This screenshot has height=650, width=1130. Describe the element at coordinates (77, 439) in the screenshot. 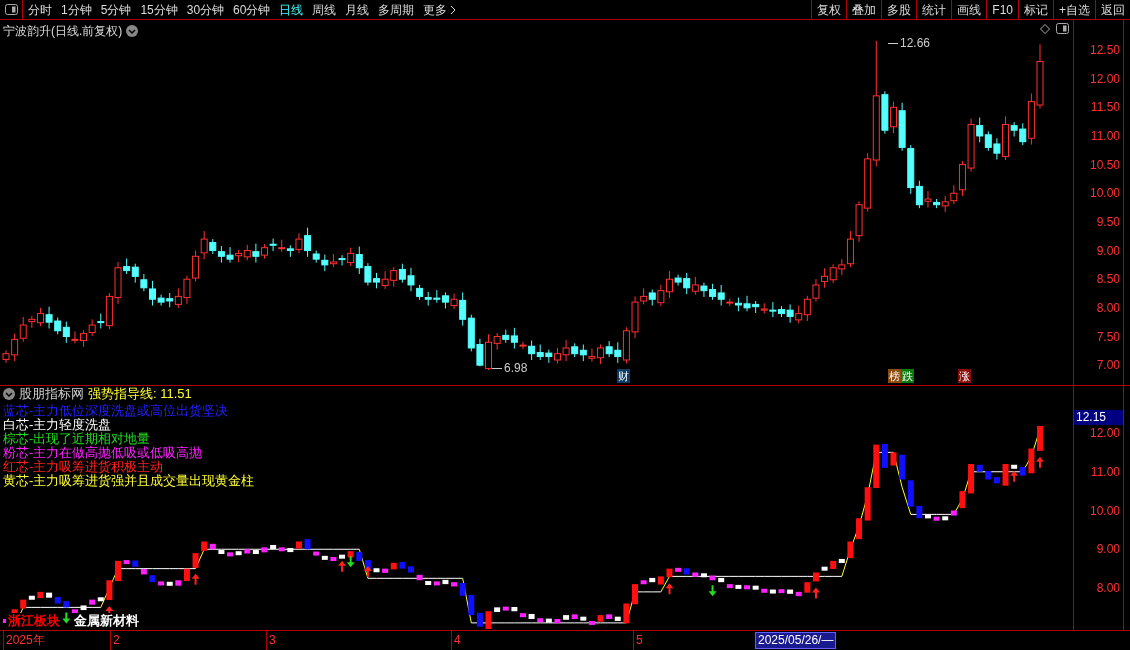

I see `legend-text: 棕芯-出现了近期相对地量` at that location.